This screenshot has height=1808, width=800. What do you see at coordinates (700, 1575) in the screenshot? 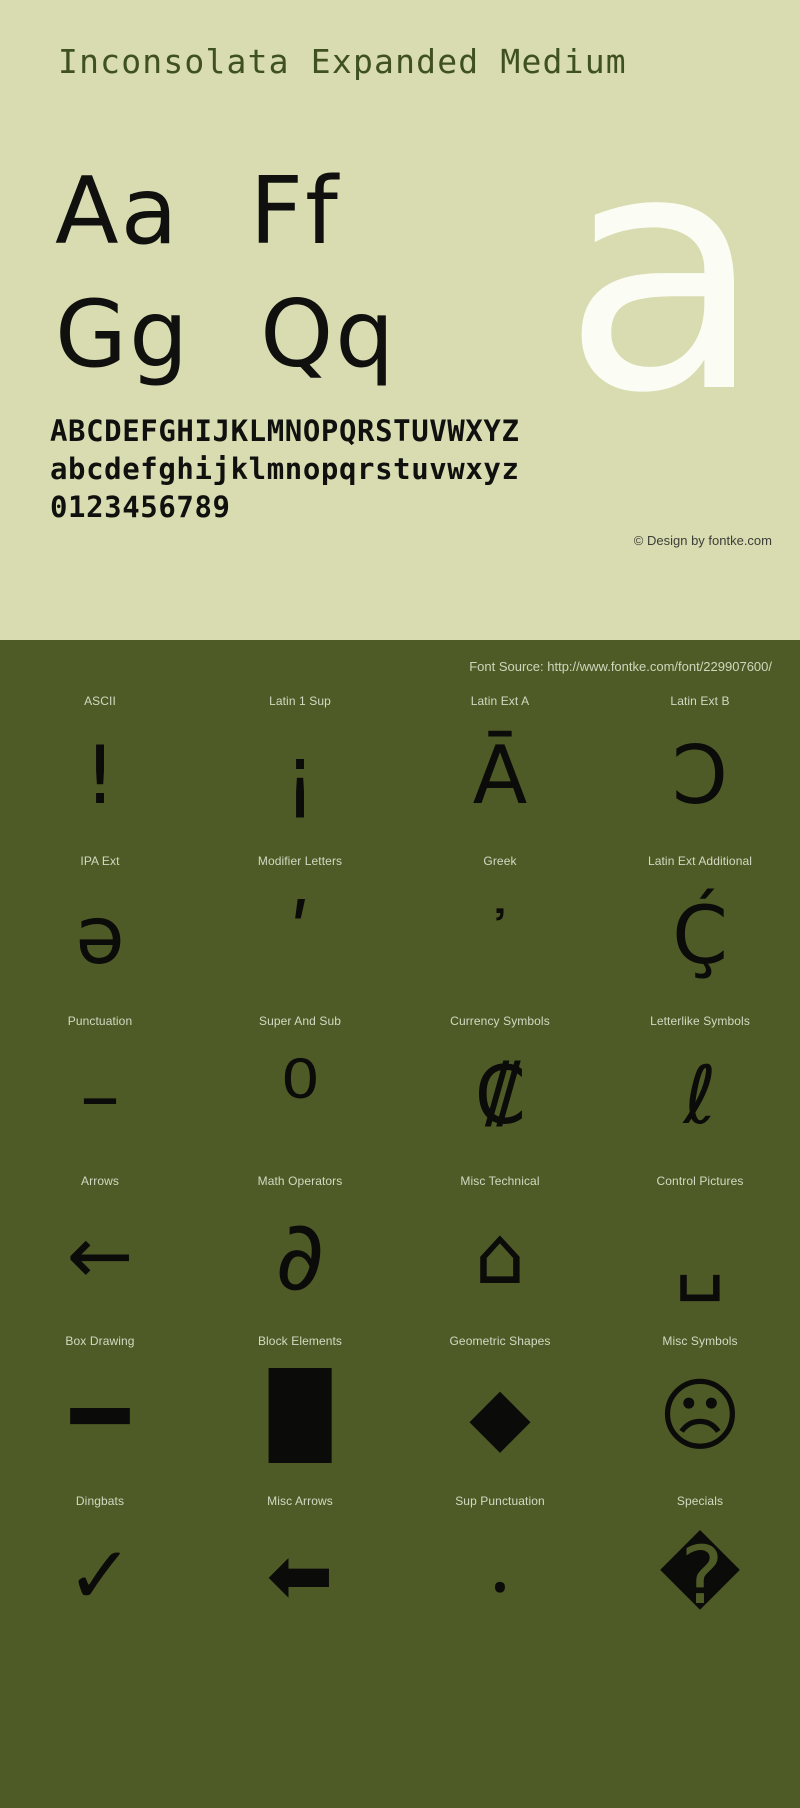
I see `unicode-block-glyph: �` at bounding box center [700, 1575].